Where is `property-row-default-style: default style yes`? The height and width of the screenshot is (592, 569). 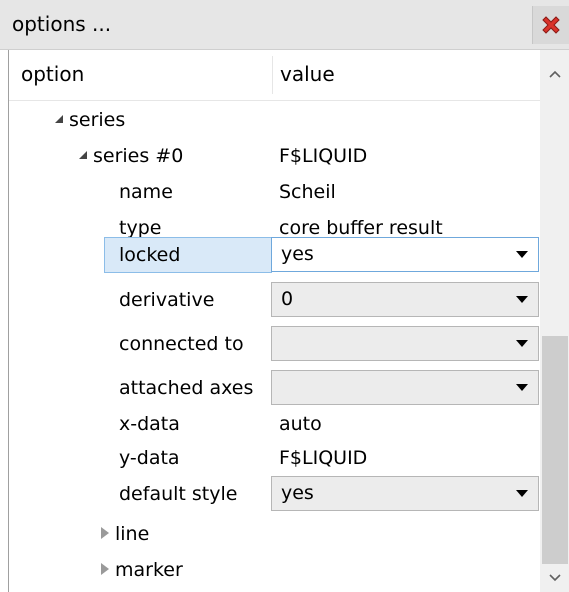 property-row-default-style: default style yes is located at coordinates (274, 494).